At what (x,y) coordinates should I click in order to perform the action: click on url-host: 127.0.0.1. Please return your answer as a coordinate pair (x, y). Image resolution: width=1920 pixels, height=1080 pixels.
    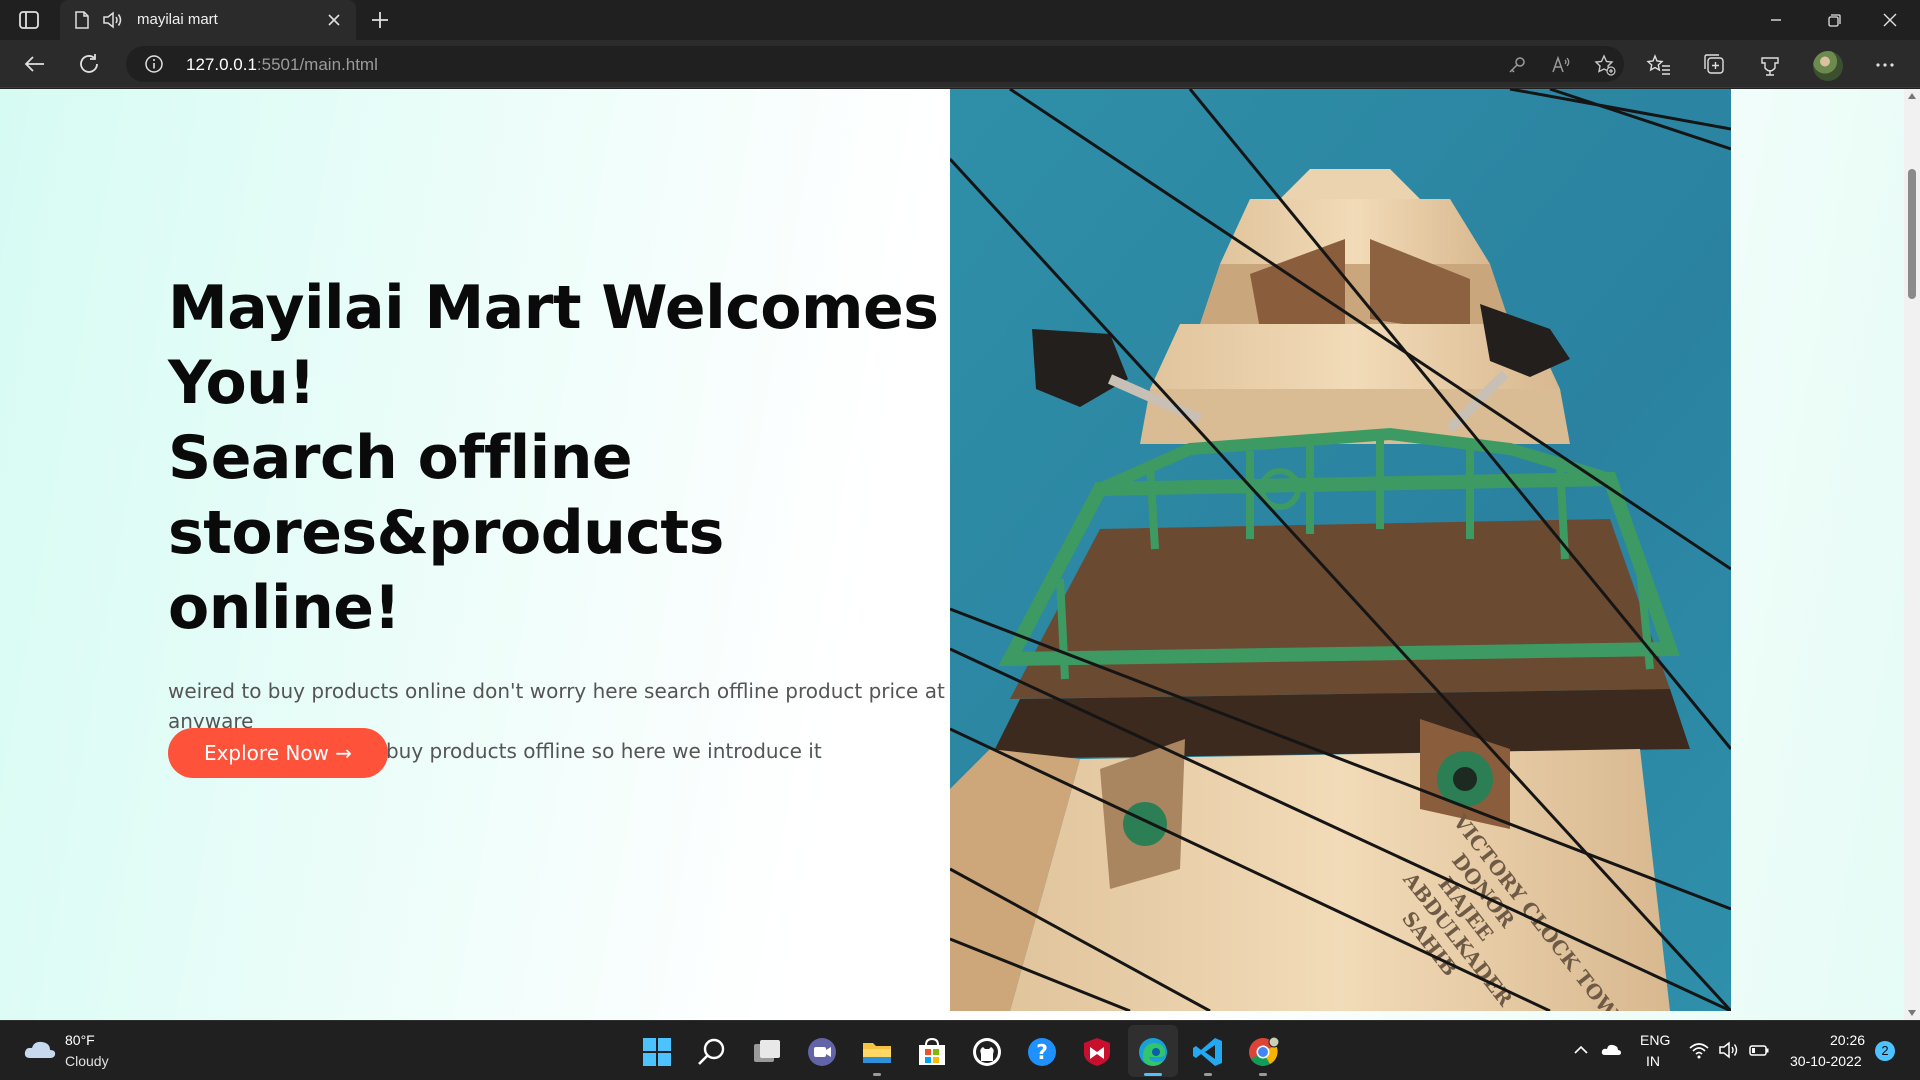
    Looking at the image, I should click on (221, 64).